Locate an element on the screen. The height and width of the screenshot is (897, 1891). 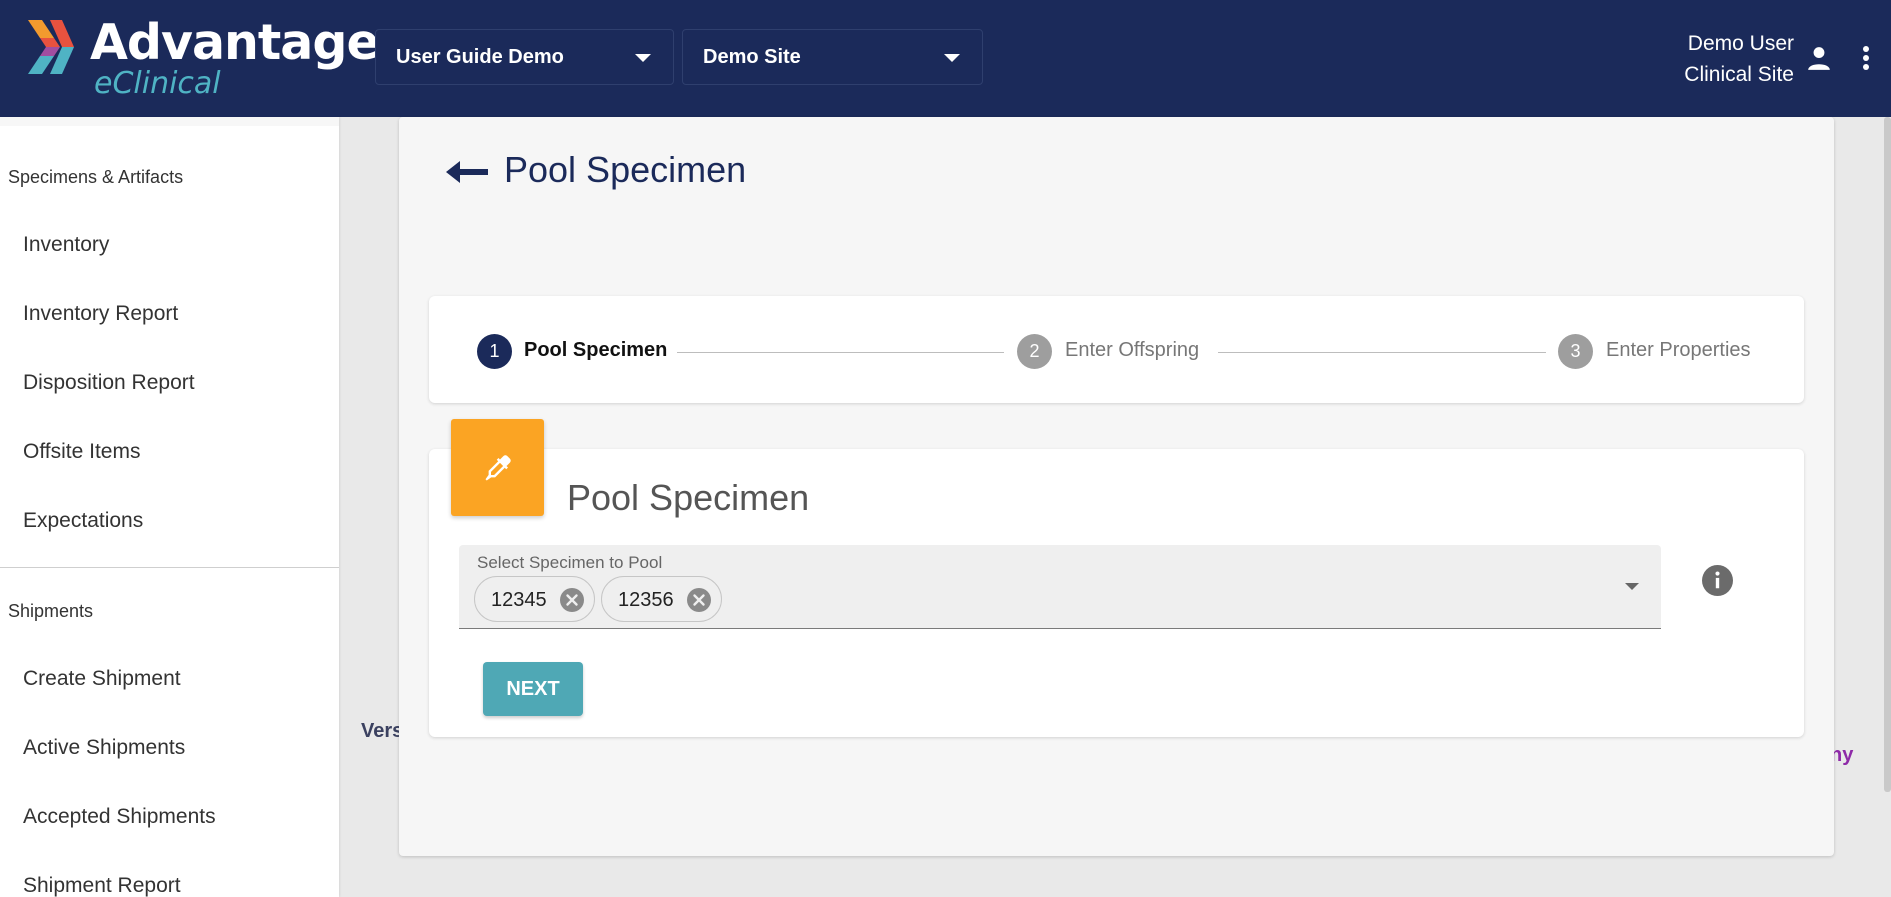
specimen-select-label: Select Specimen to Pool is located at coordinates (570, 562).